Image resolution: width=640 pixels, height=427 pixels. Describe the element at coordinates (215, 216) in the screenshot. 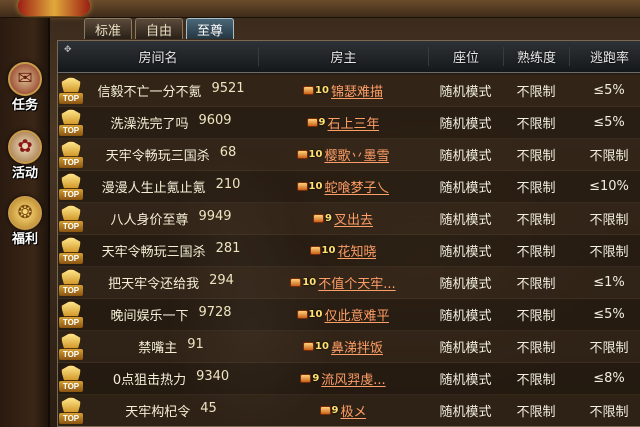

I see `room-id: 9949` at that location.